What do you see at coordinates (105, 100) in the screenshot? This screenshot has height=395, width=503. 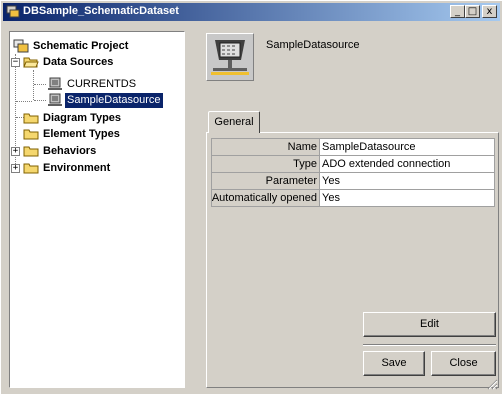 I see `tree-item-sampledatasource: SampleDatasource` at bounding box center [105, 100].